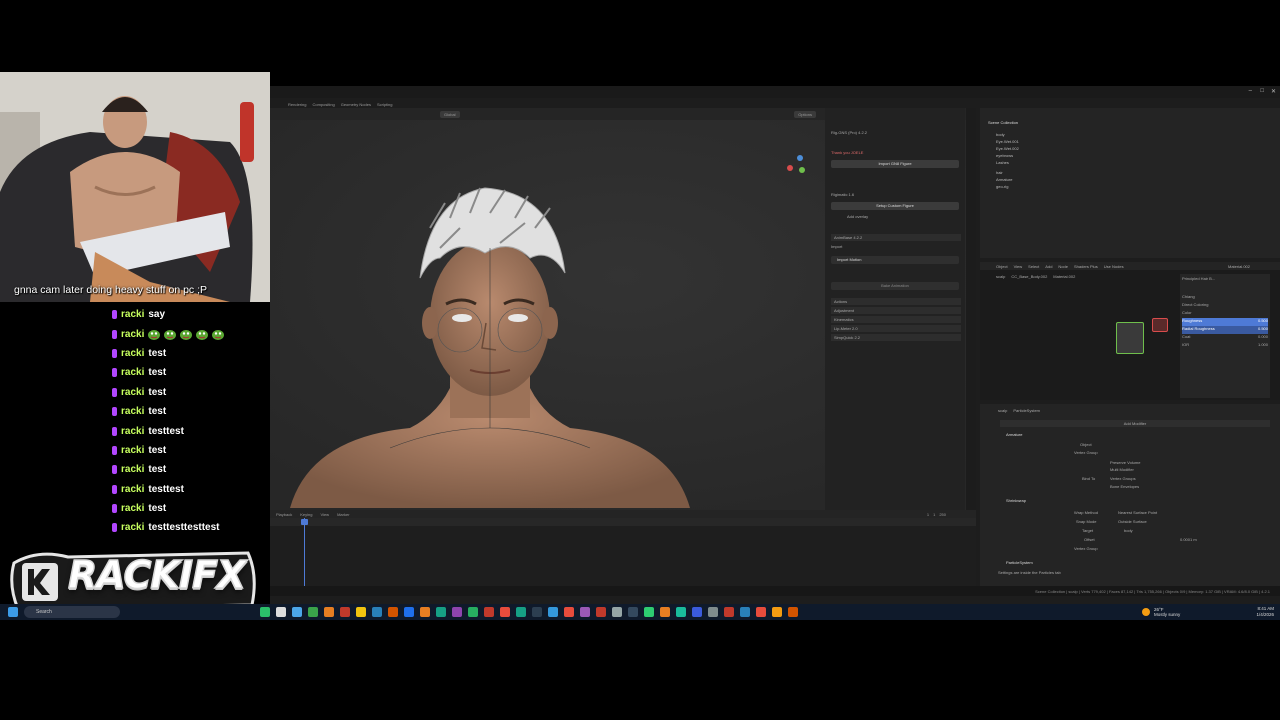 This screenshot has width=1280, height=720. What do you see at coordinates (1225, 330) in the screenshot?
I see `prop-radial-roughness: Radial Roughness 0.500` at bounding box center [1225, 330].